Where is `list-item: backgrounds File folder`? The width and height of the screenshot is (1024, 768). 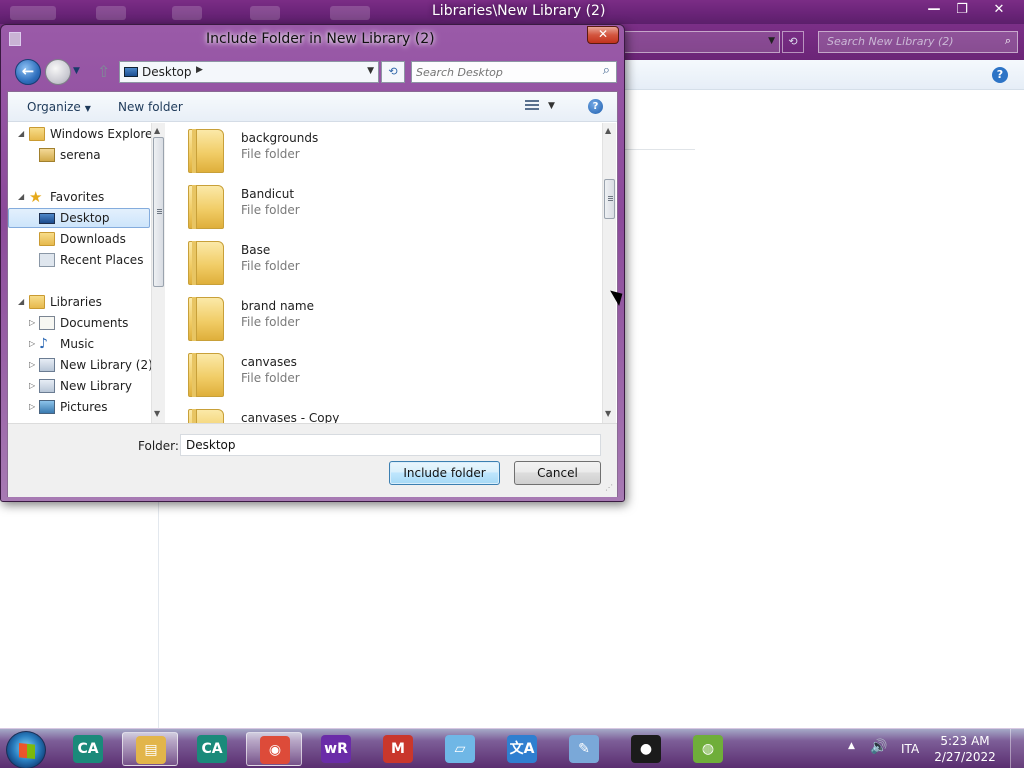 list-item: backgrounds File folder is located at coordinates (380, 151).